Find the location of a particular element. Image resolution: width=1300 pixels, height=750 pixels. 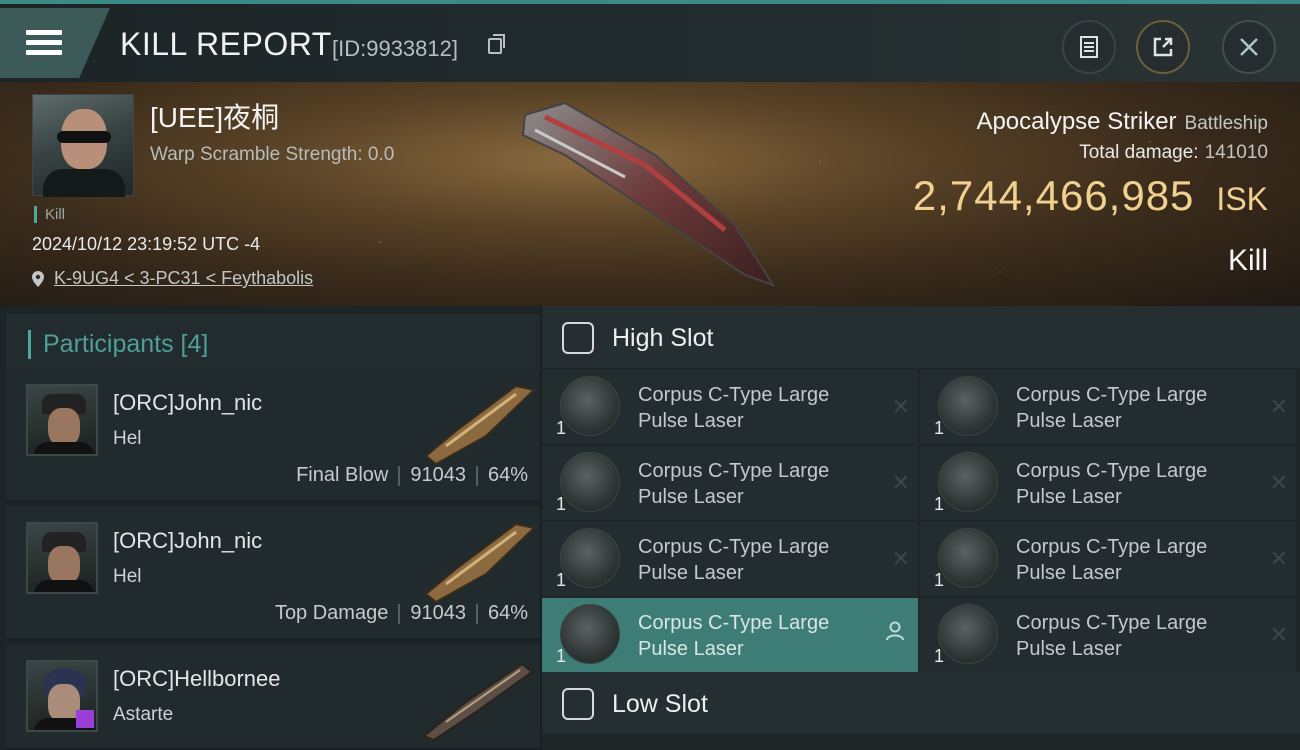

participant-avatar is located at coordinates (62, 420).